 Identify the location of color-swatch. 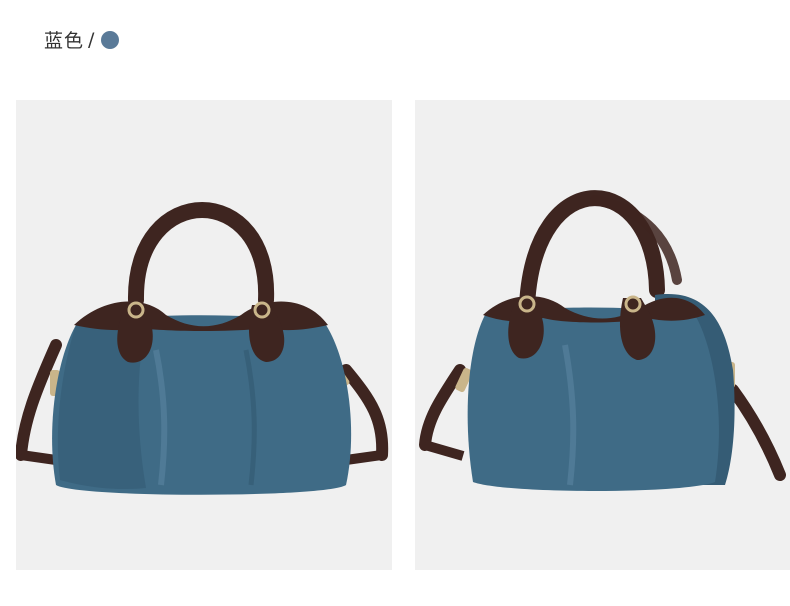
(110, 39).